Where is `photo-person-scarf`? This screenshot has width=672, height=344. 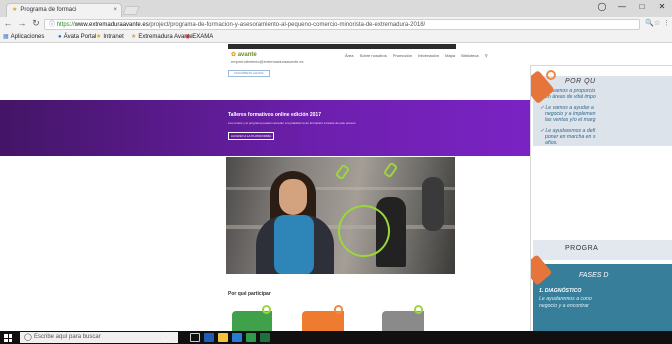 photo-person-scarf is located at coordinates (294, 244).